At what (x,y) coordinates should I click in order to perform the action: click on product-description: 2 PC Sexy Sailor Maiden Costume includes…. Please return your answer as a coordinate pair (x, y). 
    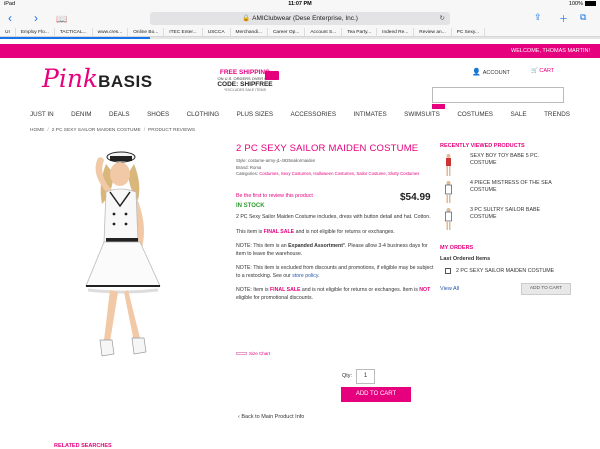
    Looking at the image, I should click on (336, 261).